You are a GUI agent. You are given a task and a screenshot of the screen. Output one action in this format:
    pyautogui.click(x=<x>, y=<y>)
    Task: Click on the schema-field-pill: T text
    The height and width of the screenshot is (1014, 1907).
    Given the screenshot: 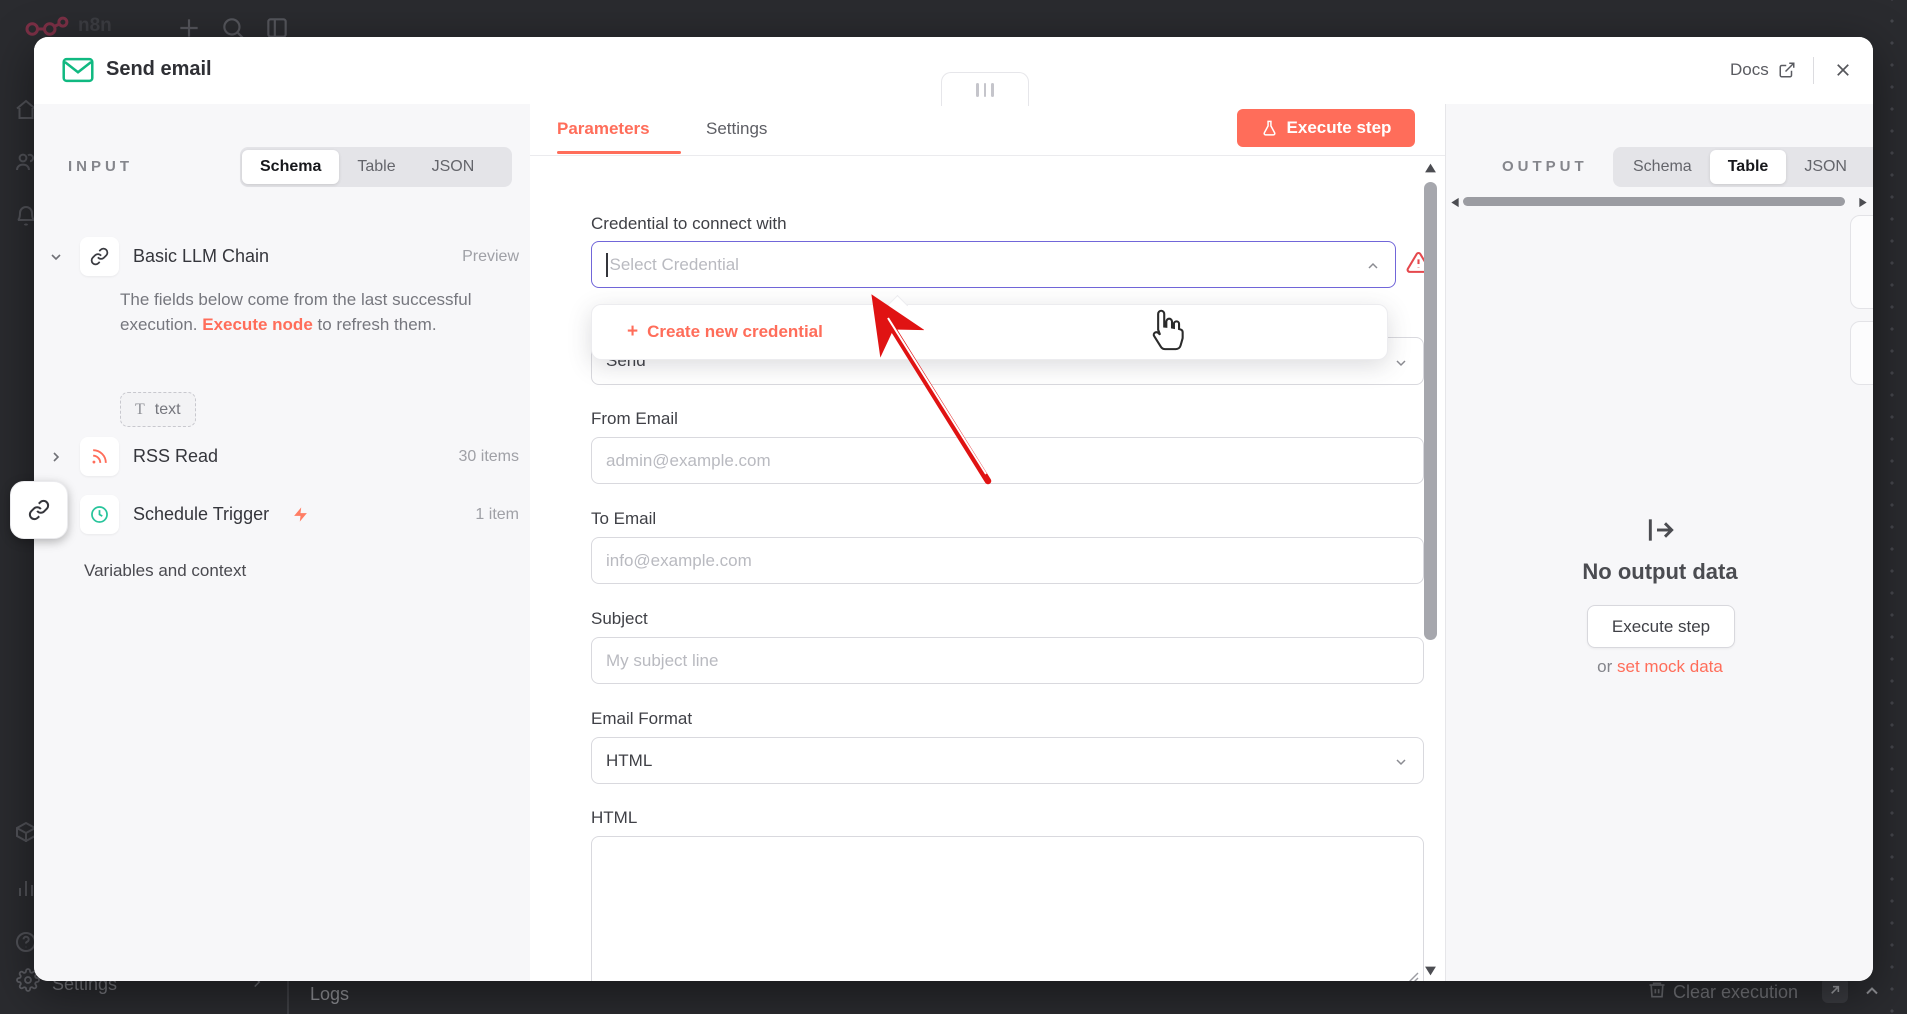 What is the action you would take?
    pyautogui.click(x=158, y=409)
    